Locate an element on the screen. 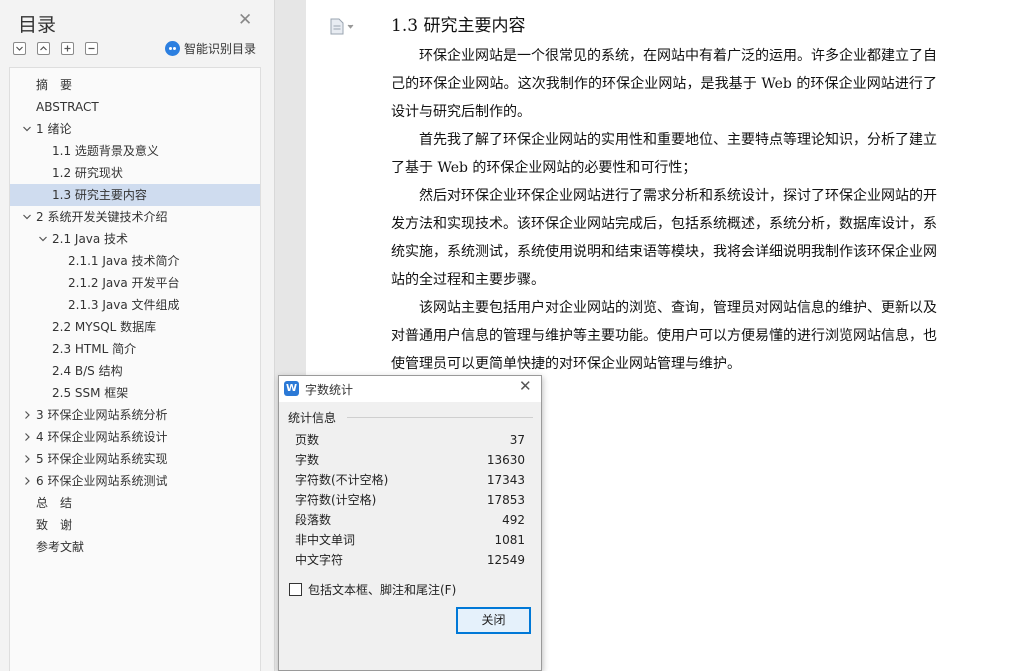 This screenshot has height=671, width=1010. toc-item: 2 系统开发关键技术介绍 is located at coordinates (135, 217).